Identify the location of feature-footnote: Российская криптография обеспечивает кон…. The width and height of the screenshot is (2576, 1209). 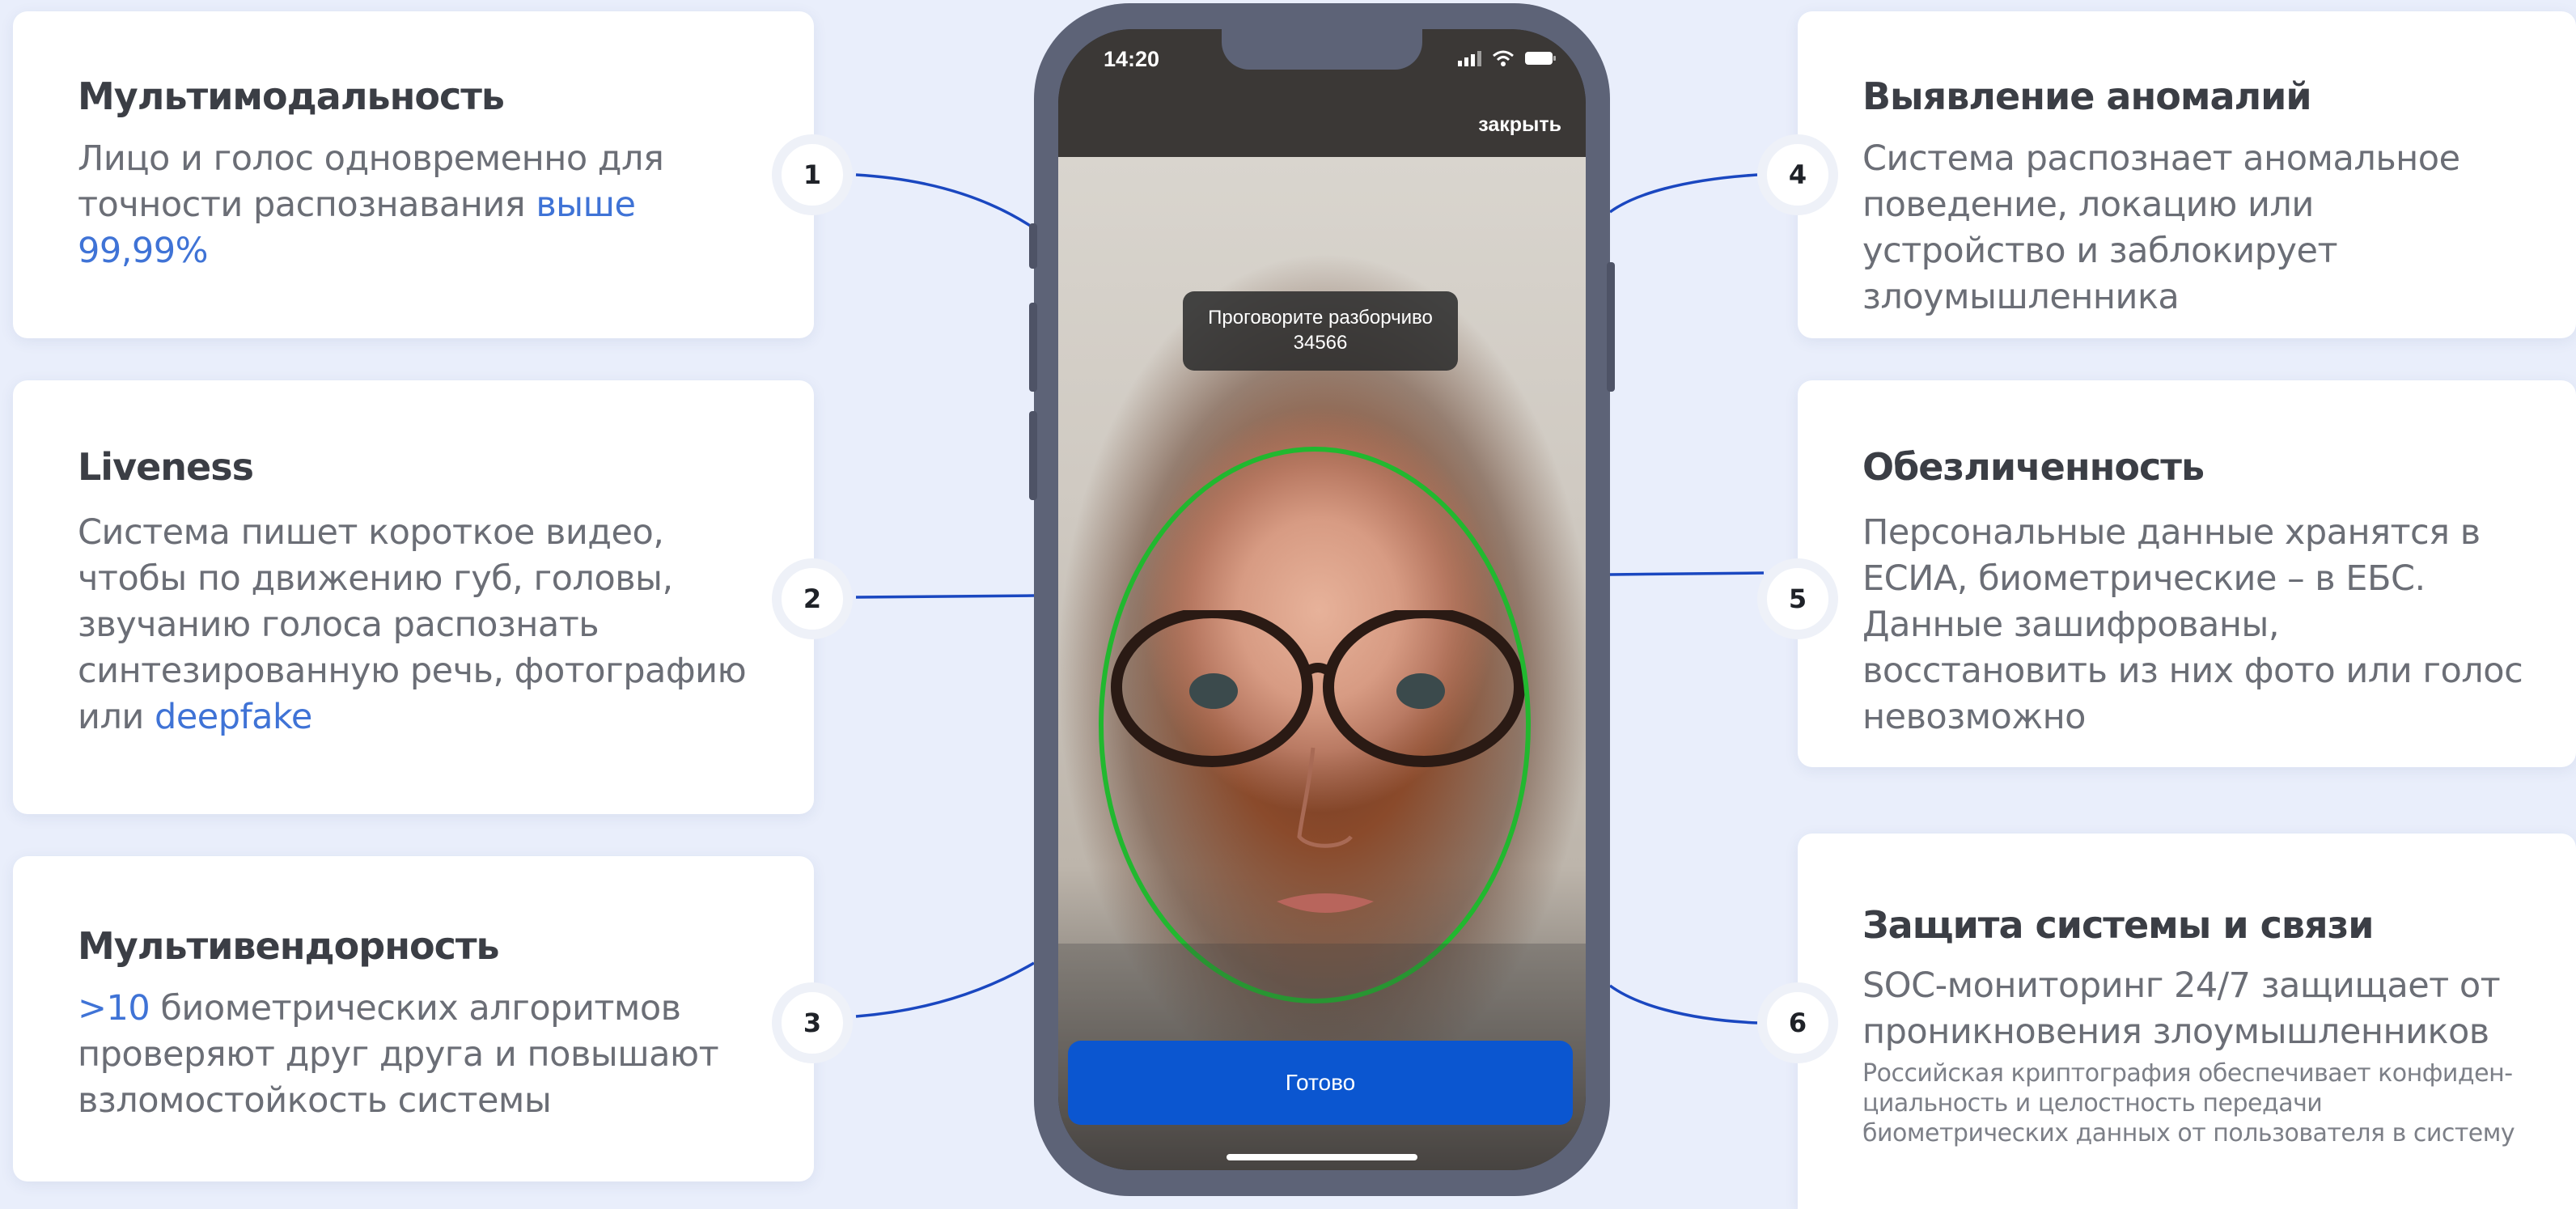
(2188, 1103).